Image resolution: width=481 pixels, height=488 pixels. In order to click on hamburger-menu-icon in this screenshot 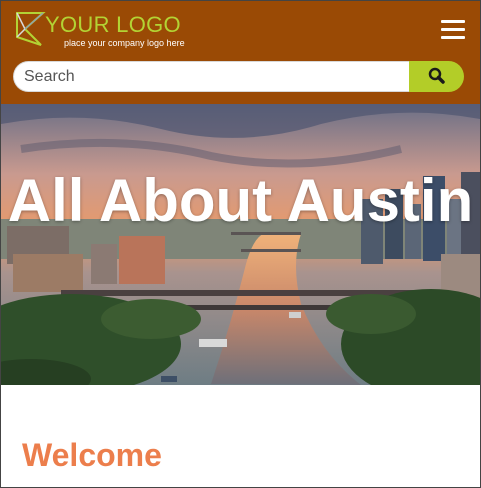, I will do `click(453, 30)`.